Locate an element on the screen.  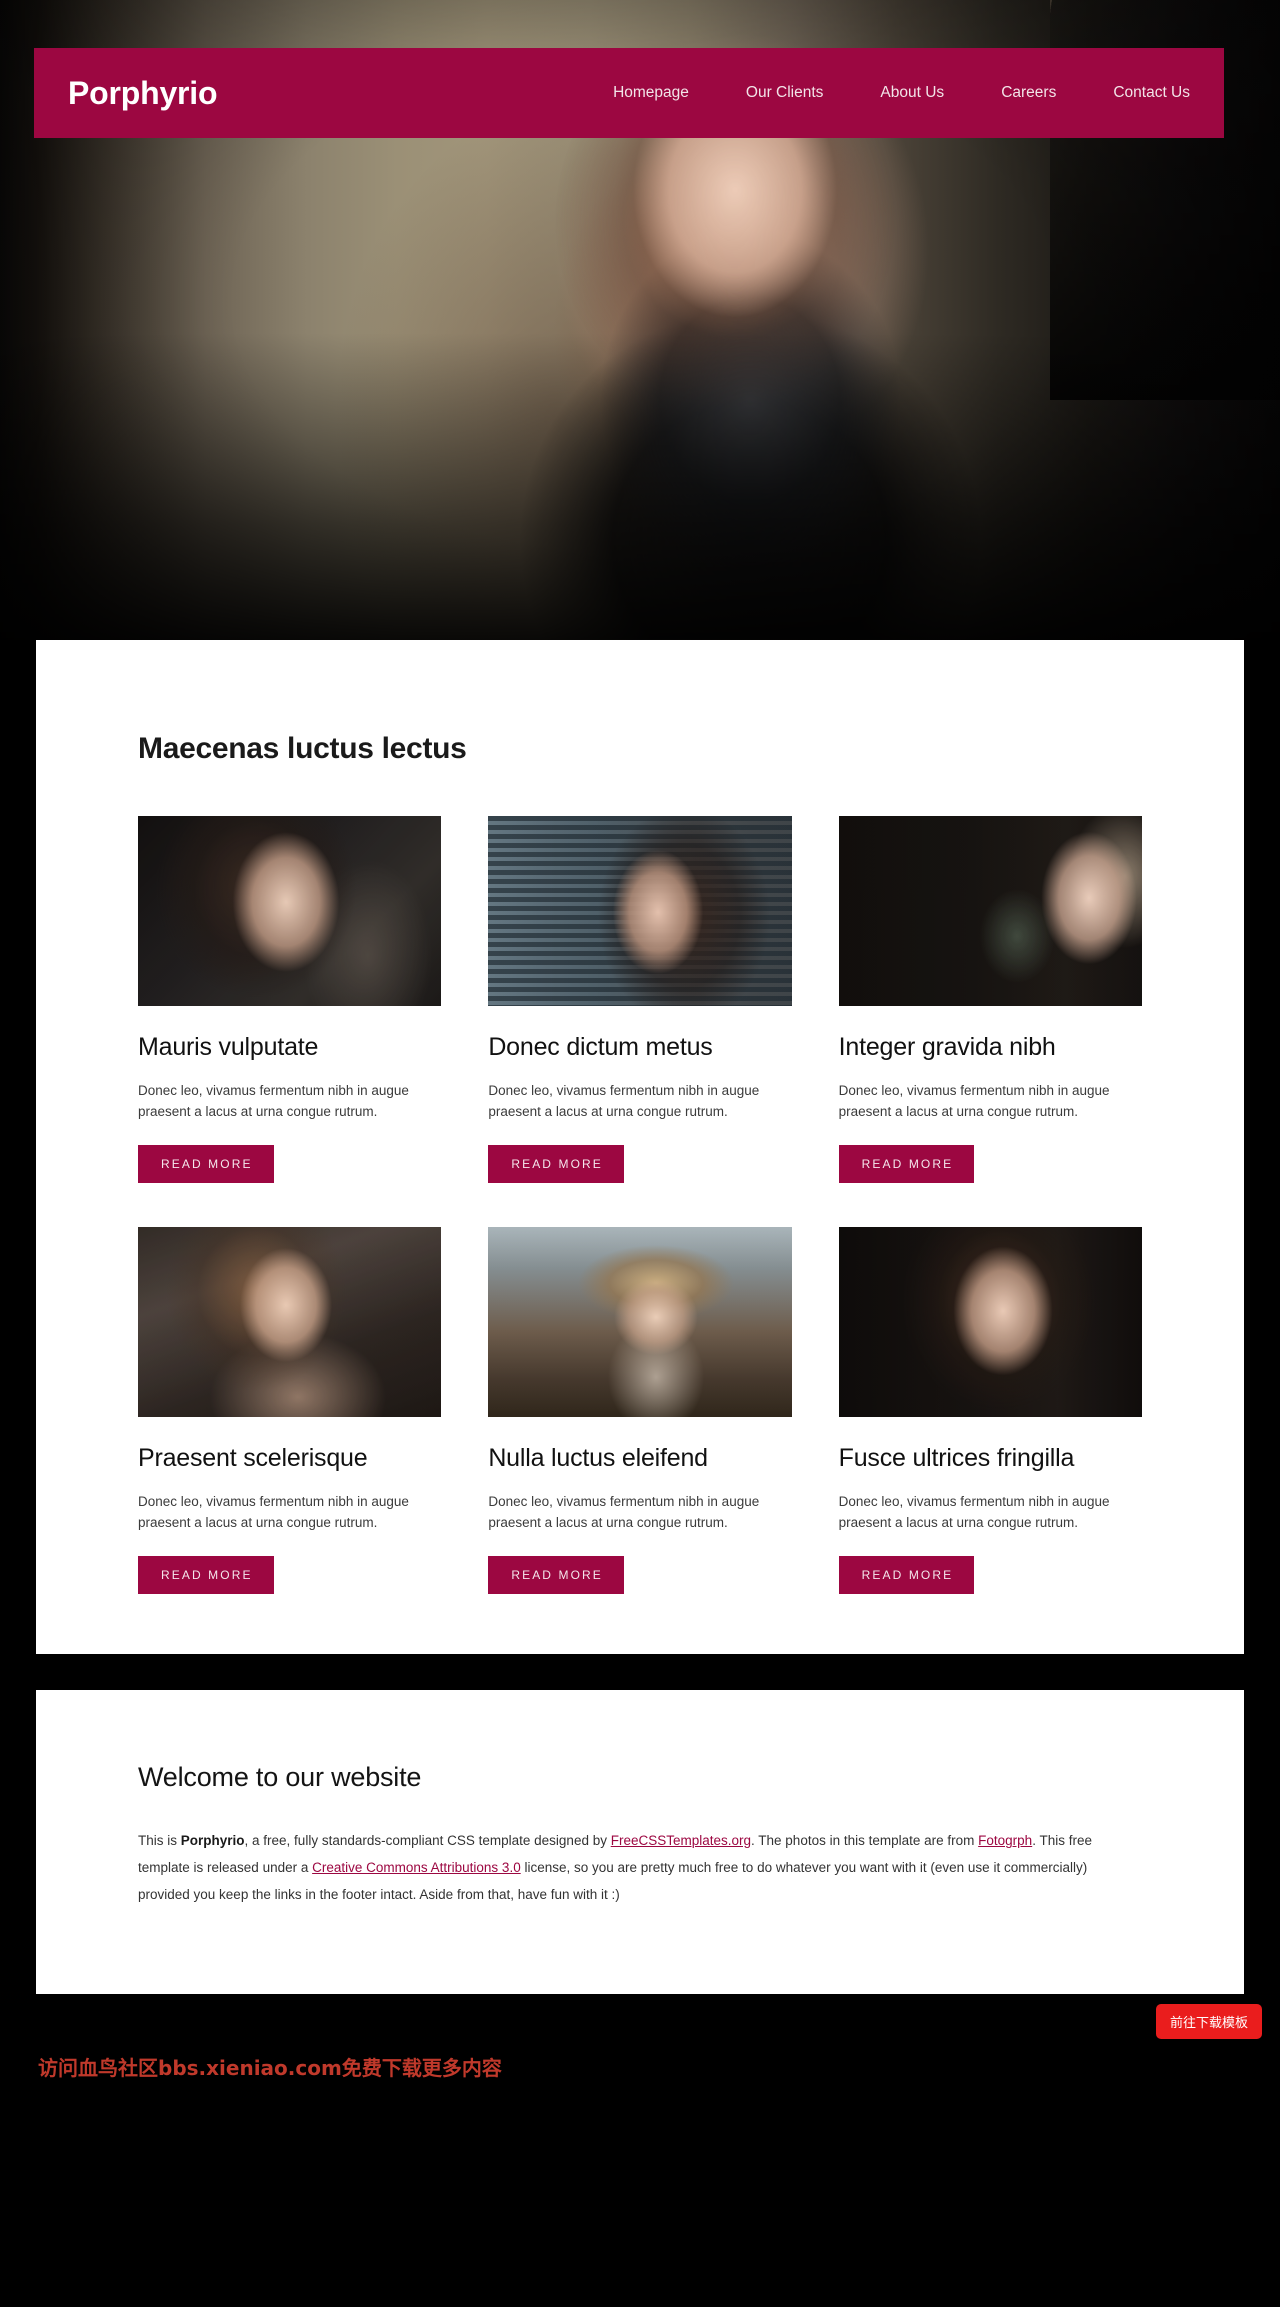
card-title: Fusce ultrices fringilla is located at coordinates (956, 1458).